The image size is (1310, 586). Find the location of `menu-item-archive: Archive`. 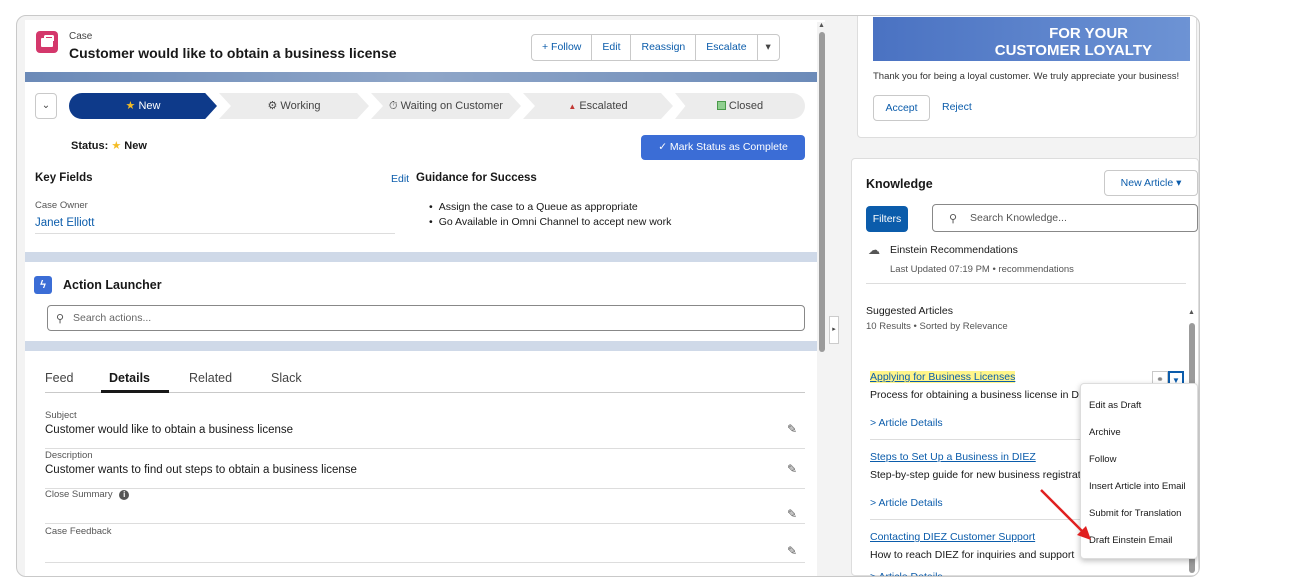

menu-item-archive: Archive is located at coordinates (1105, 432).